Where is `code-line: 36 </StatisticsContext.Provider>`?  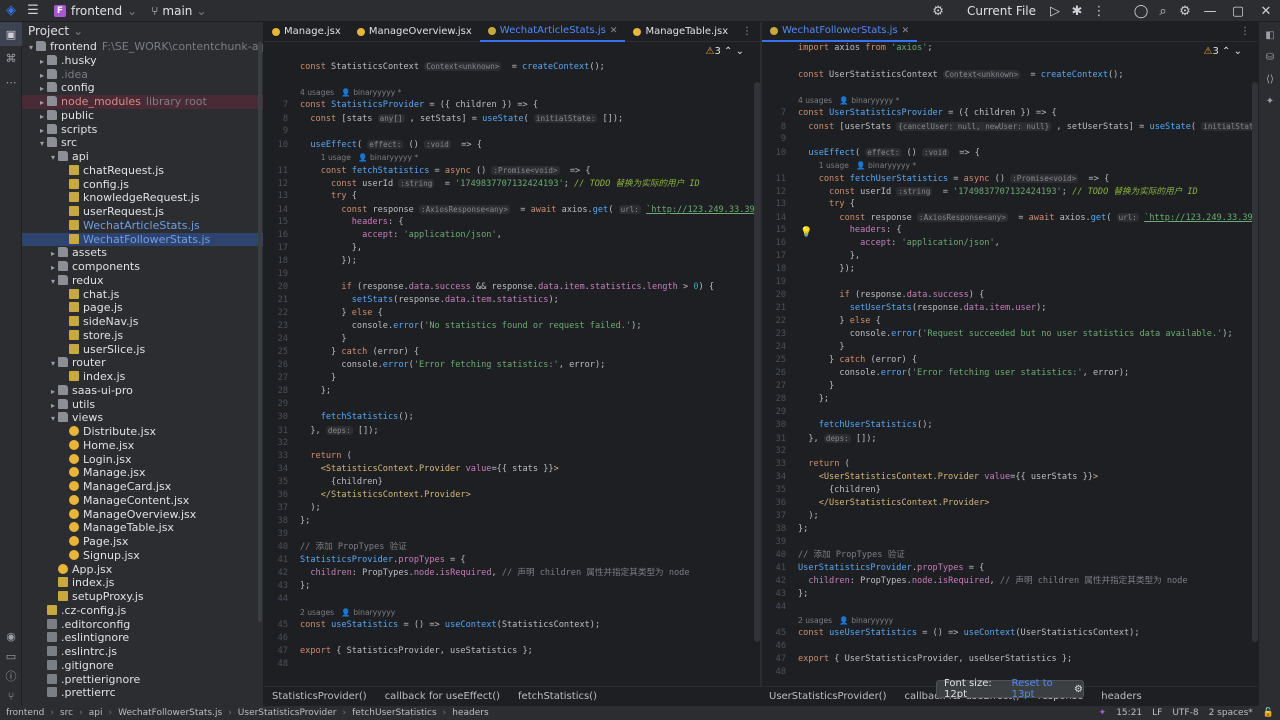
code-line: 36 </StatisticsContext.Provider> is located at coordinates (367, 495).